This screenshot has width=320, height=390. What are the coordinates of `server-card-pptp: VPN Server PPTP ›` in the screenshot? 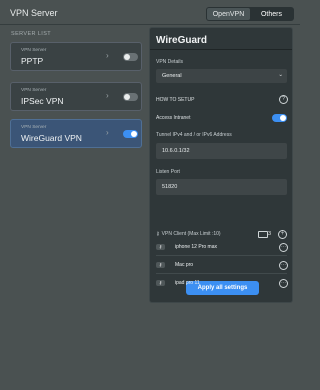 It's located at (76, 56).